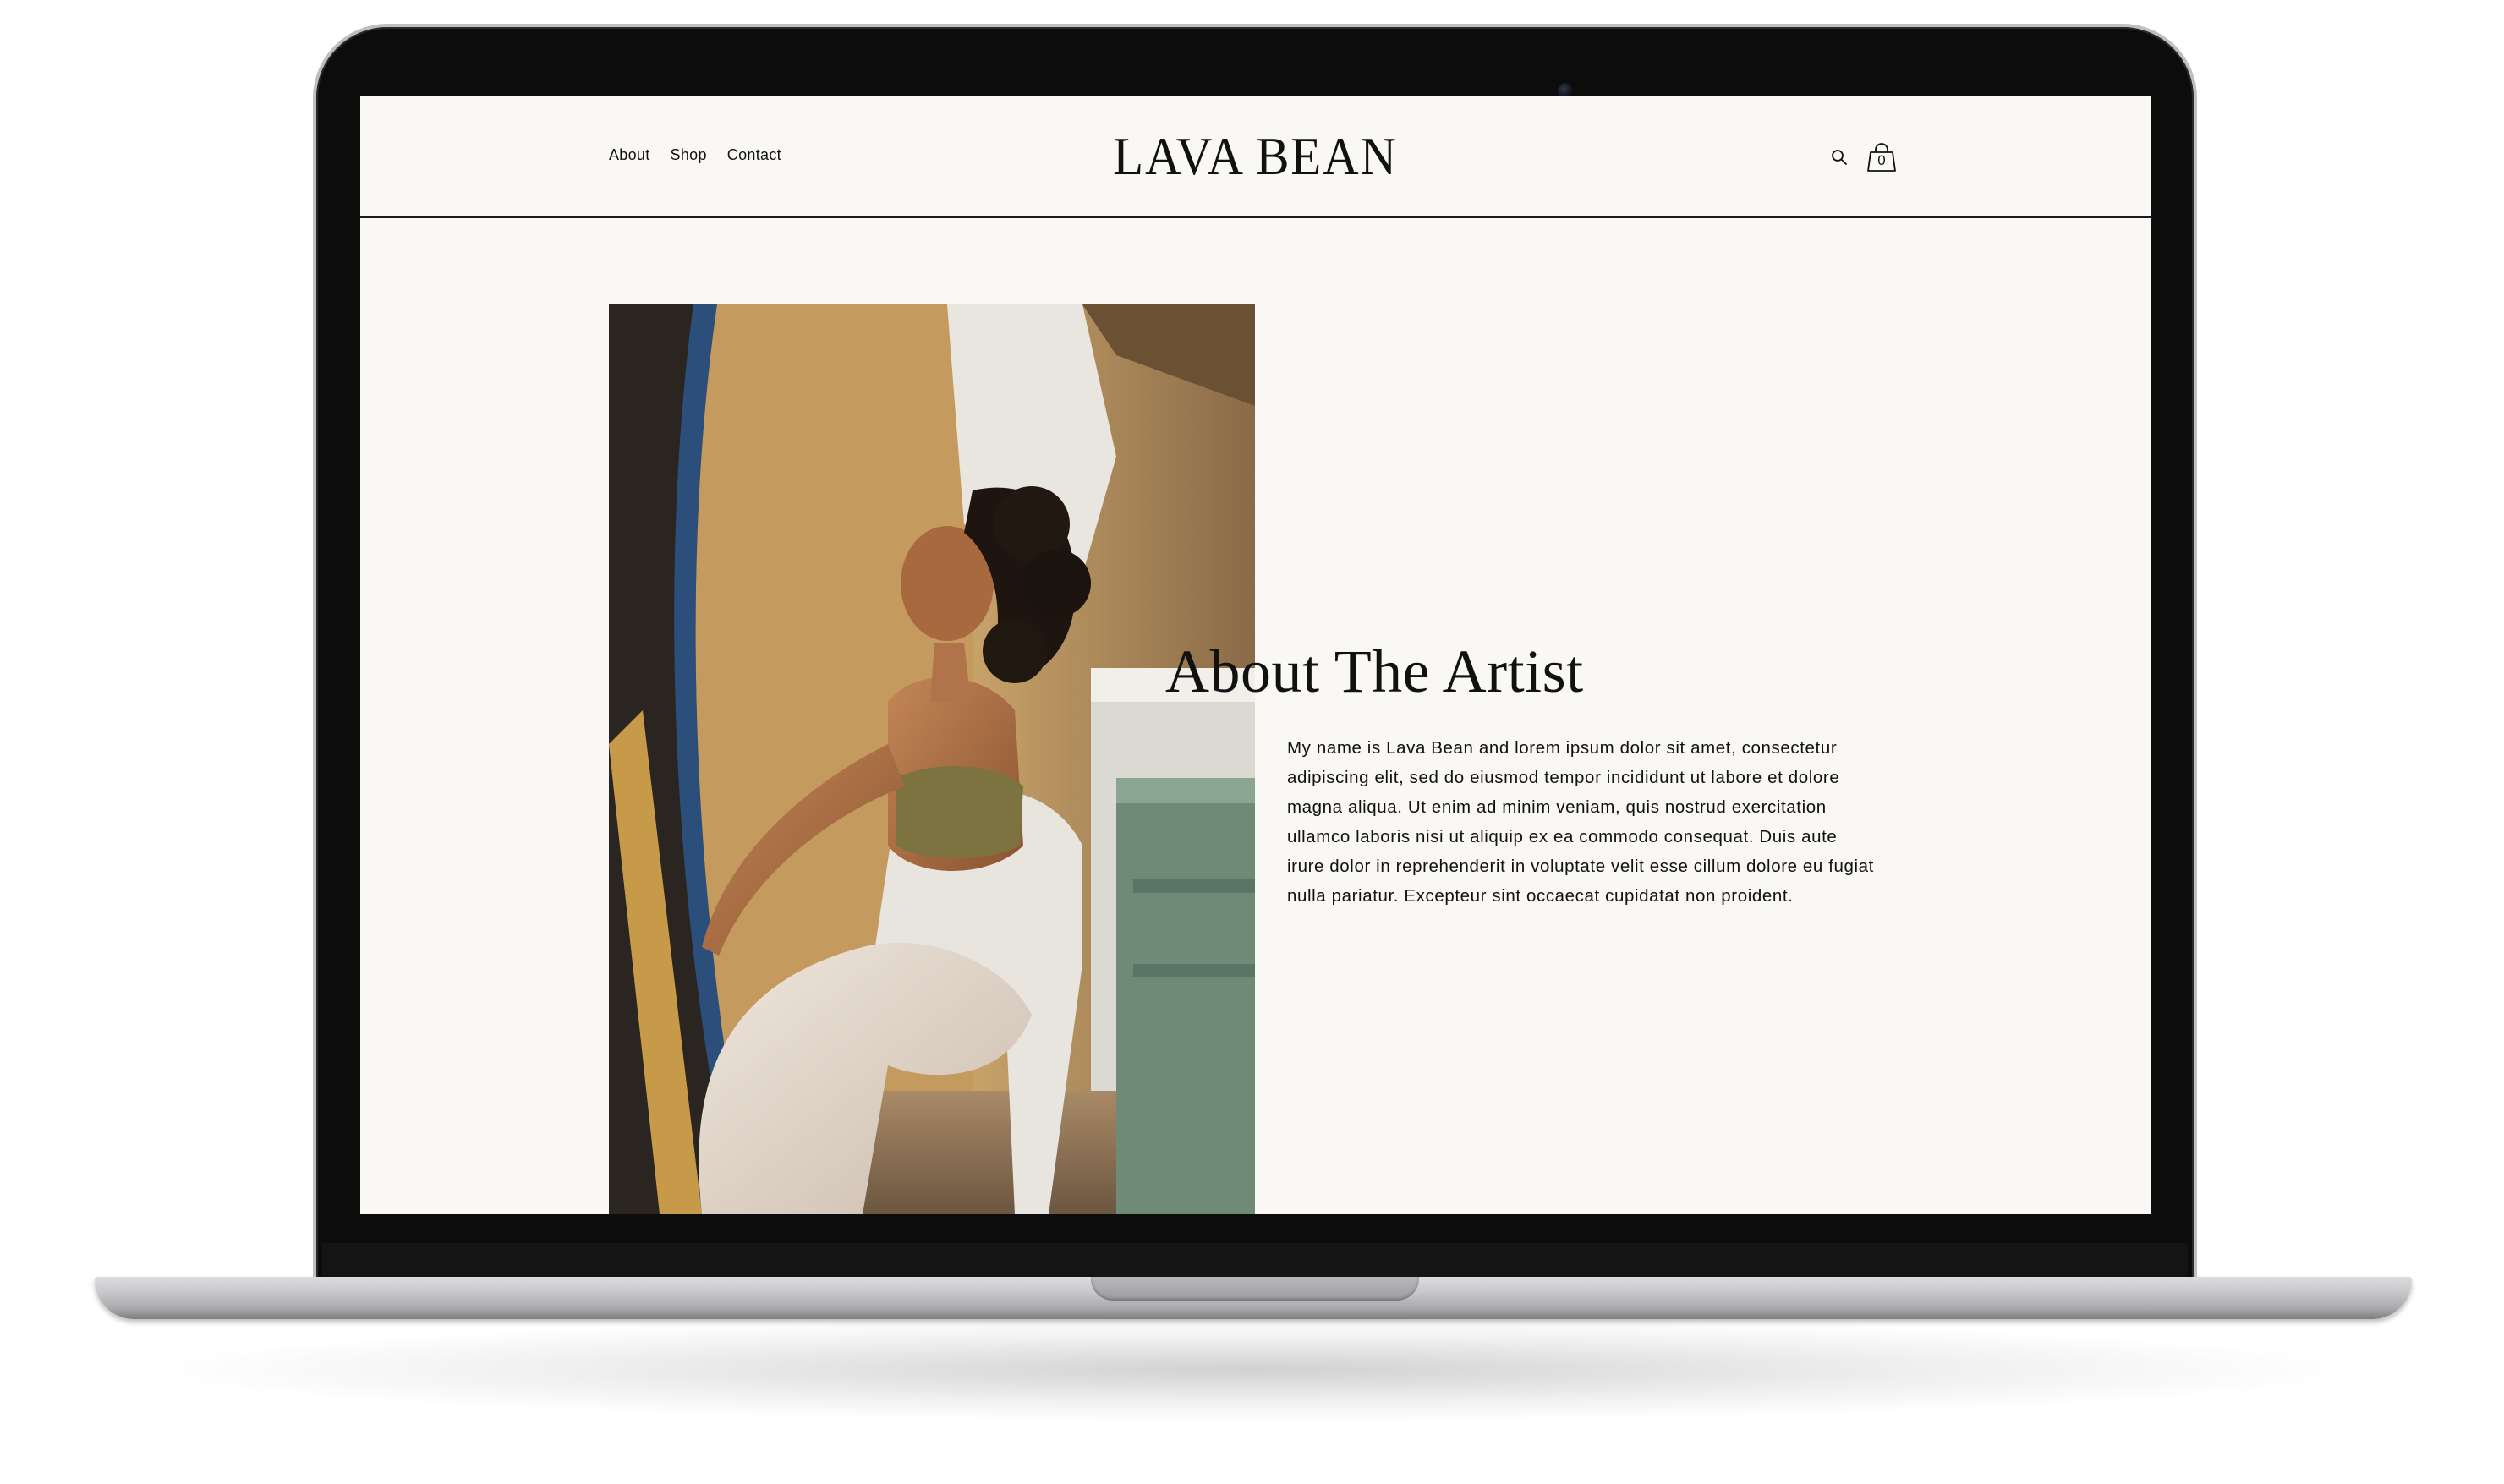 Image resolution: width=2504 pixels, height=1484 pixels. What do you see at coordinates (1252, 1370) in the screenshot?
I see `laptop-shadow` at bounding box center [1252, 1370].